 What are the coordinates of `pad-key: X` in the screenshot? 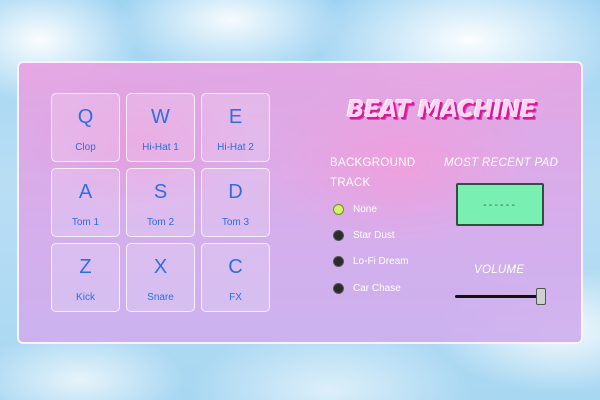 It's located at (160, 267).